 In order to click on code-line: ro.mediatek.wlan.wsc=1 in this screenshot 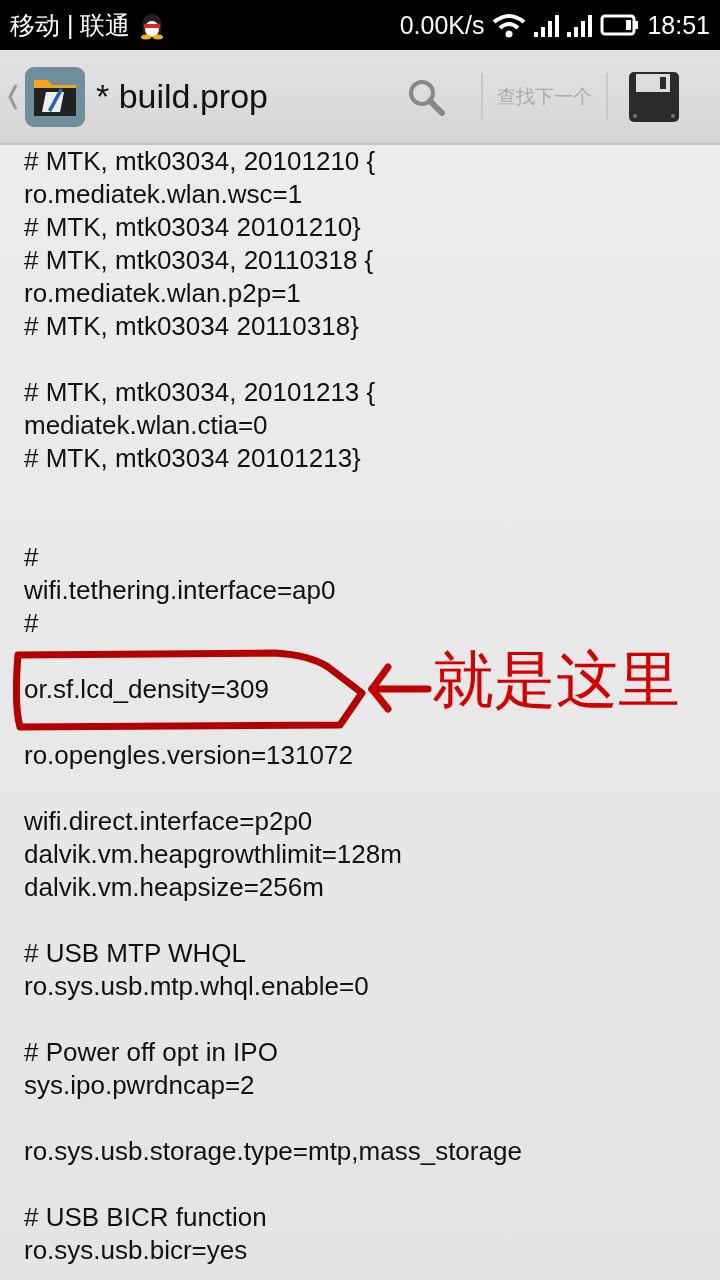, I will do `click(163, 194)`.